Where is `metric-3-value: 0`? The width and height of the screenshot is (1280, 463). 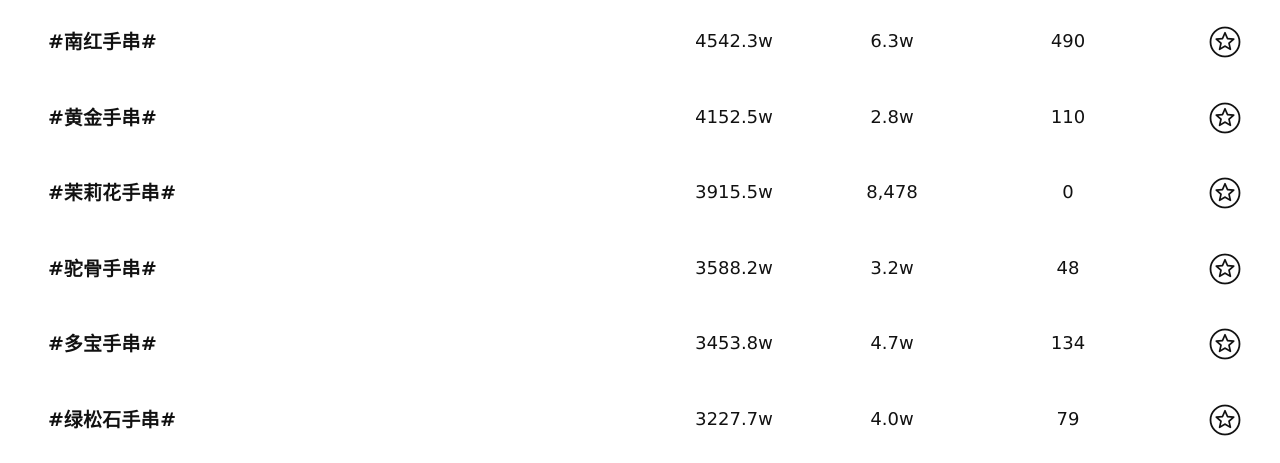 metric-3-value: 0 is located at coordinates (1068, 192).